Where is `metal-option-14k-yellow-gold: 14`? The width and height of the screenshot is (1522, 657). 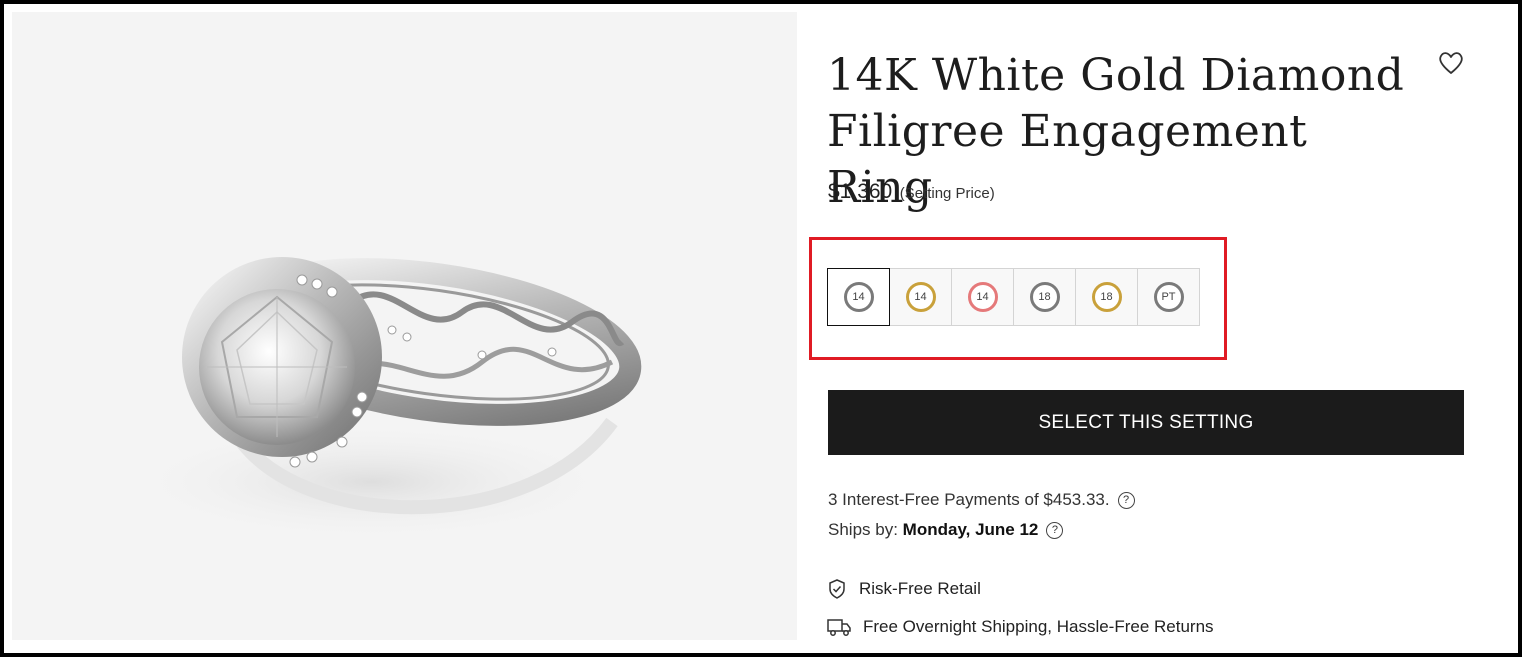 metal-option-14k-yellow-gold: 14 is located at coordinates (920, 297).